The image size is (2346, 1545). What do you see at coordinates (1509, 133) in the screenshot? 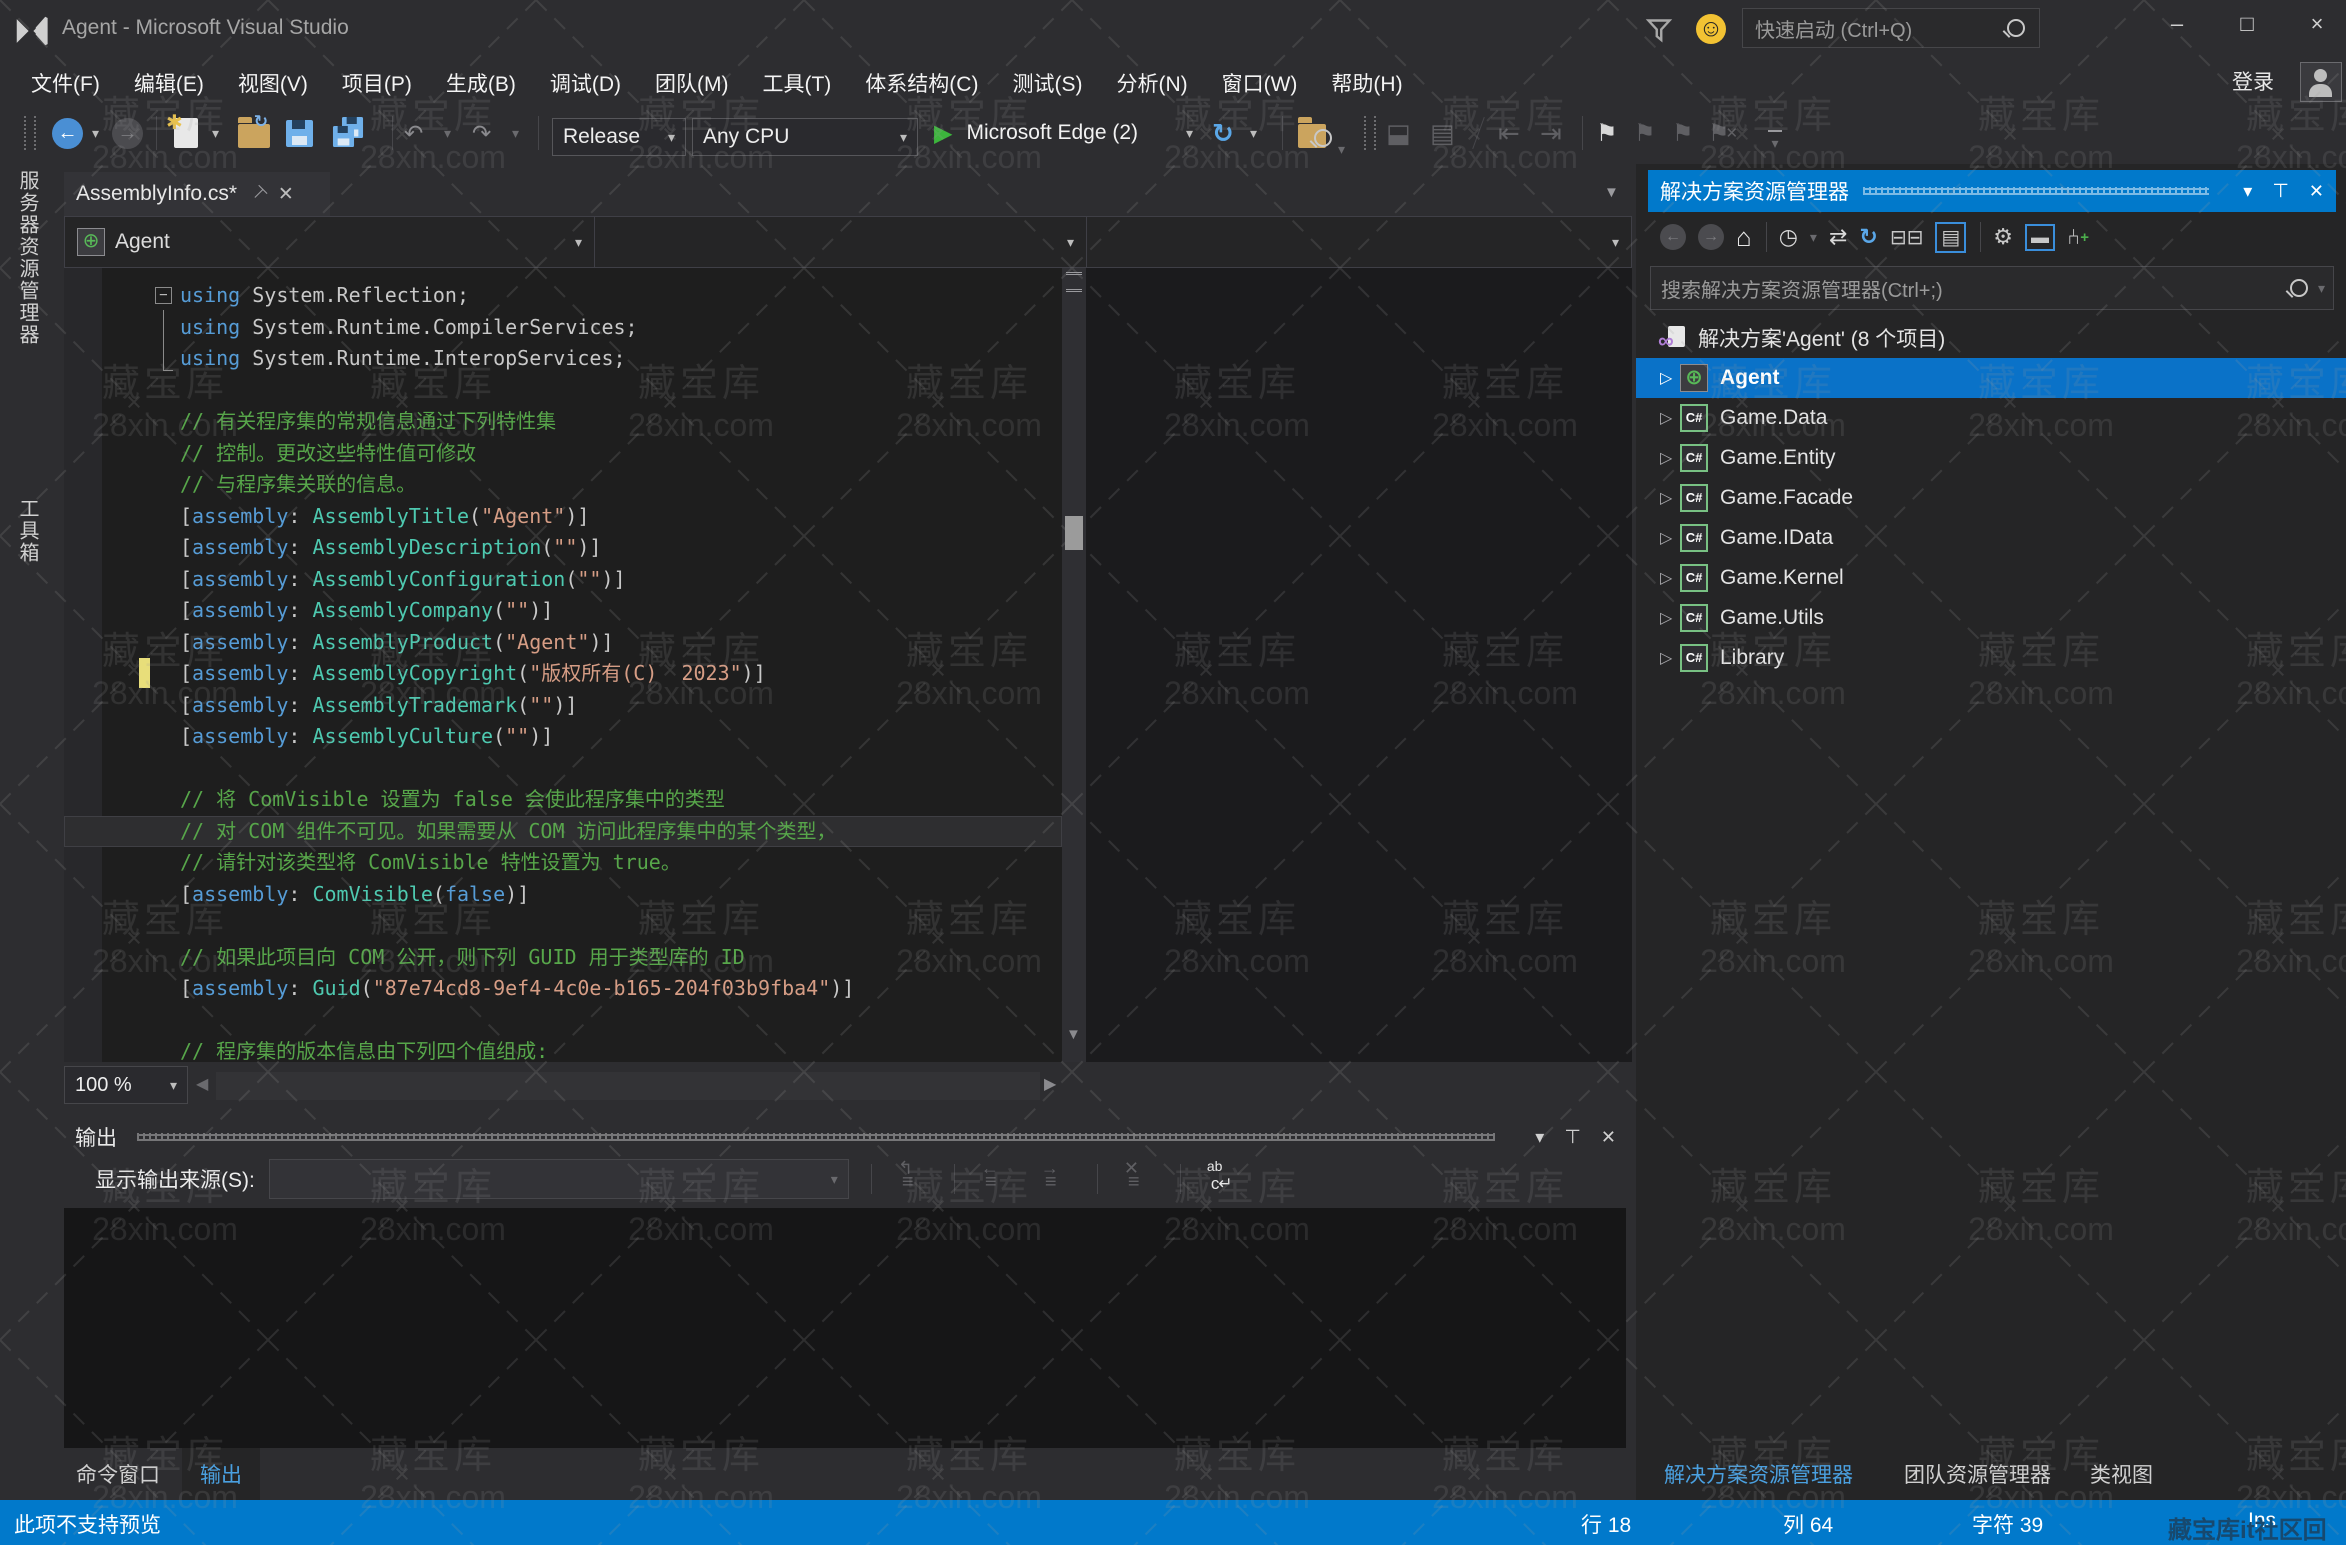
I see `decrease-indent-icon: ⇤` at bounding box center [1509, 133].